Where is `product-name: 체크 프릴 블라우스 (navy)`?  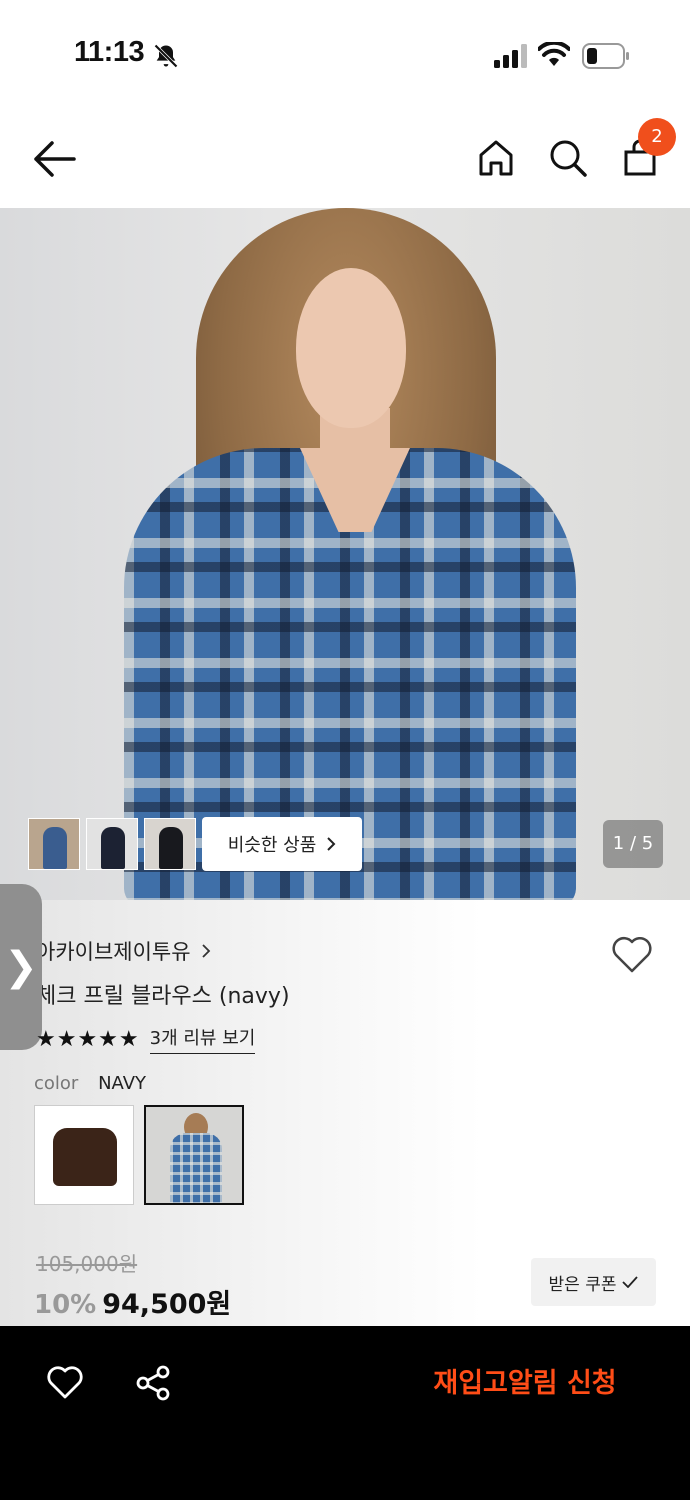
product-name: 체크 프릴 블라우스 (navy) is located at coordinates (163, 996).